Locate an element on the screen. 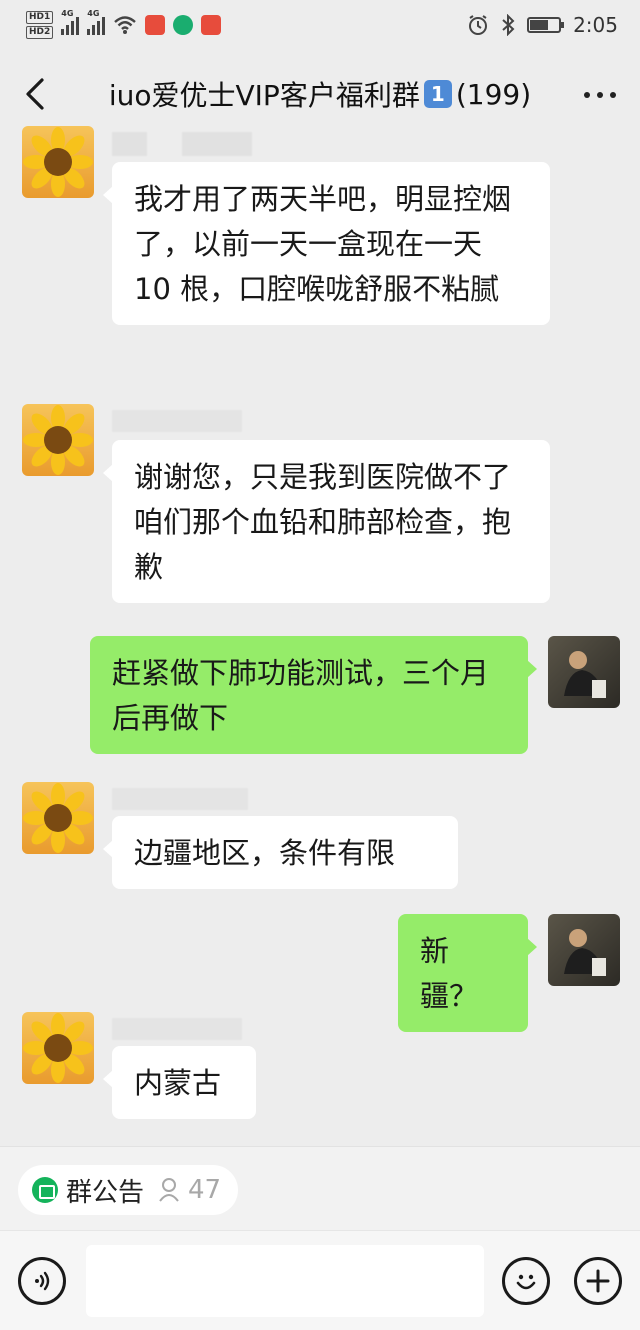 The image size is (640, 1330). status-right: 2:05 is located at coordinates (542, 25).